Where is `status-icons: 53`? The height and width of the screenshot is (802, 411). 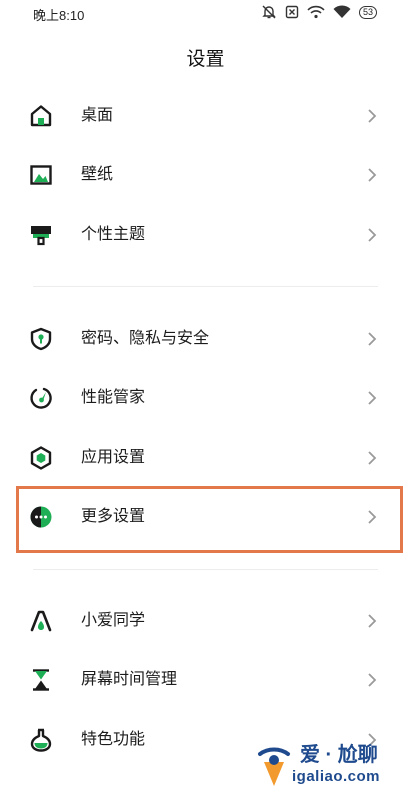
status-icons: 53 is located at coordinates (319, 12).